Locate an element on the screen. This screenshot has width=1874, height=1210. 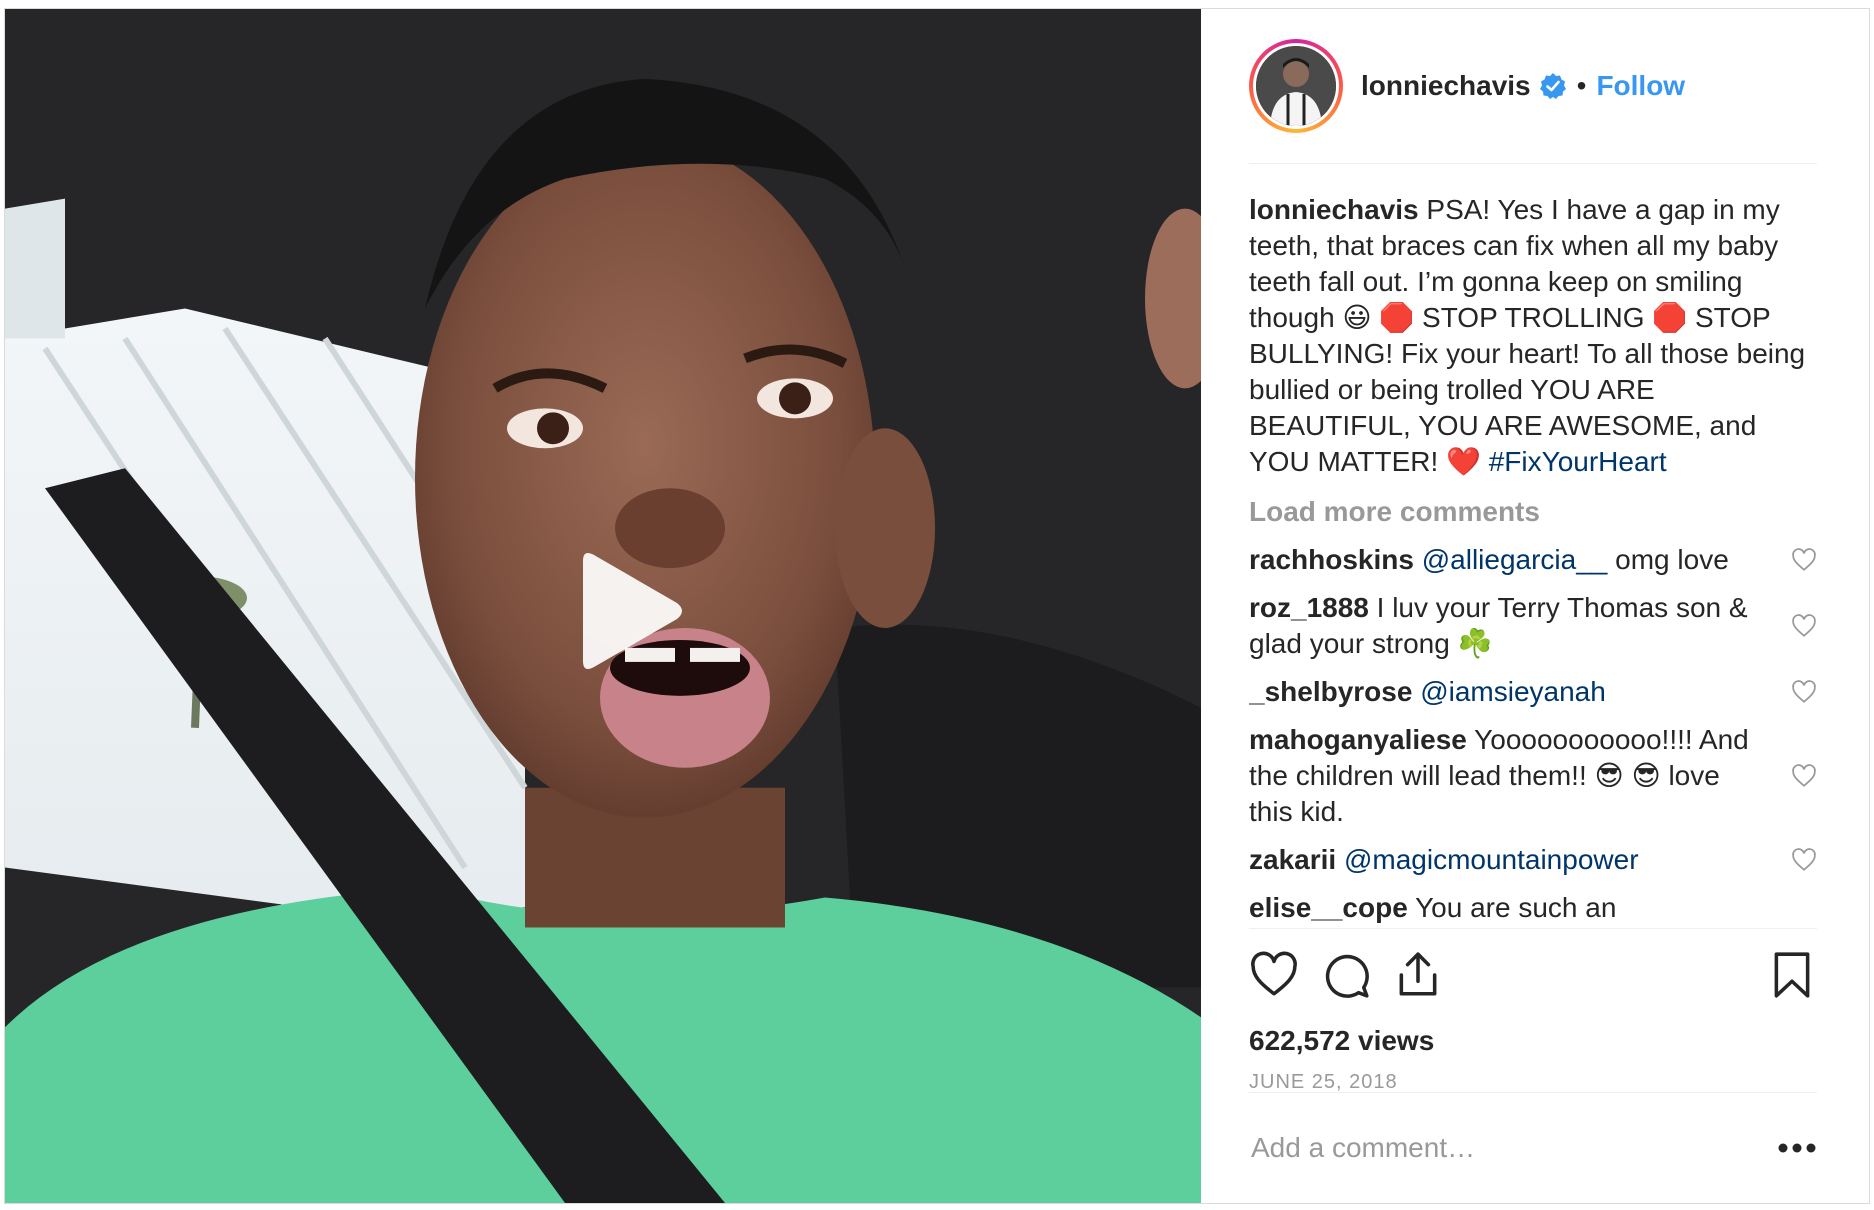
post-header: lonniechavis • Follow is located at coordinates (1533, 86).